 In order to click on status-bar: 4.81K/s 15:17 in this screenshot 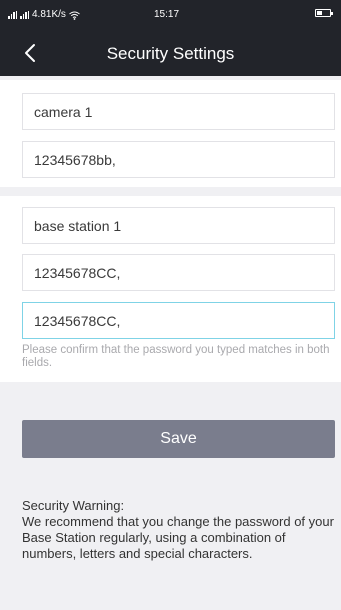, I will do `click(170, 15)`.